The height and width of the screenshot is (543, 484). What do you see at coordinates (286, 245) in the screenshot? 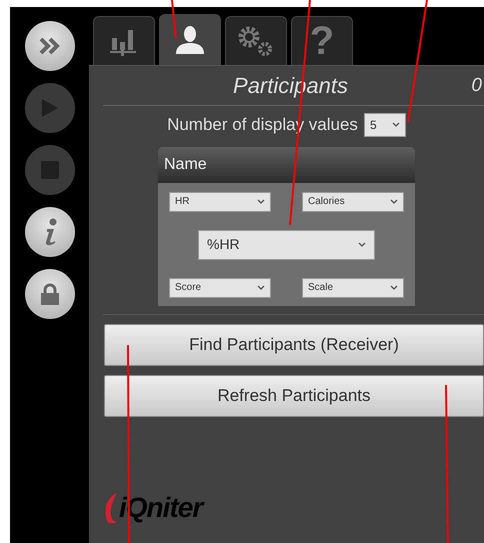
I see `dropdown: %HR` at bounding box center [286, 245].